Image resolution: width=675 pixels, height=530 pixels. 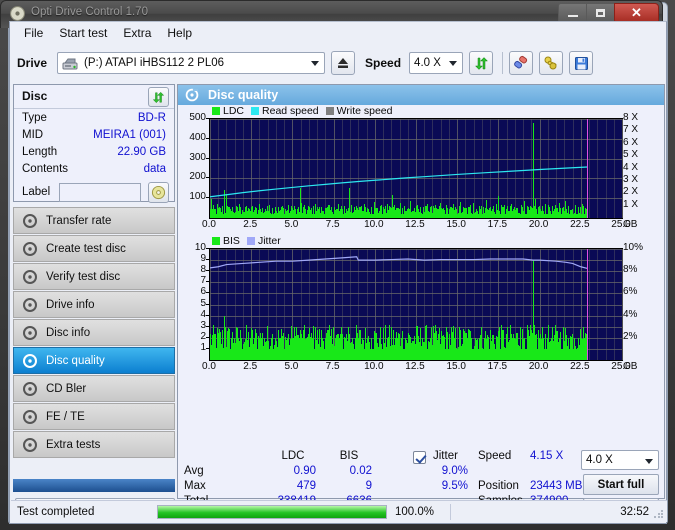 I want to click on legend-item-read-speed: Read speed, so click(x=285, y=111).